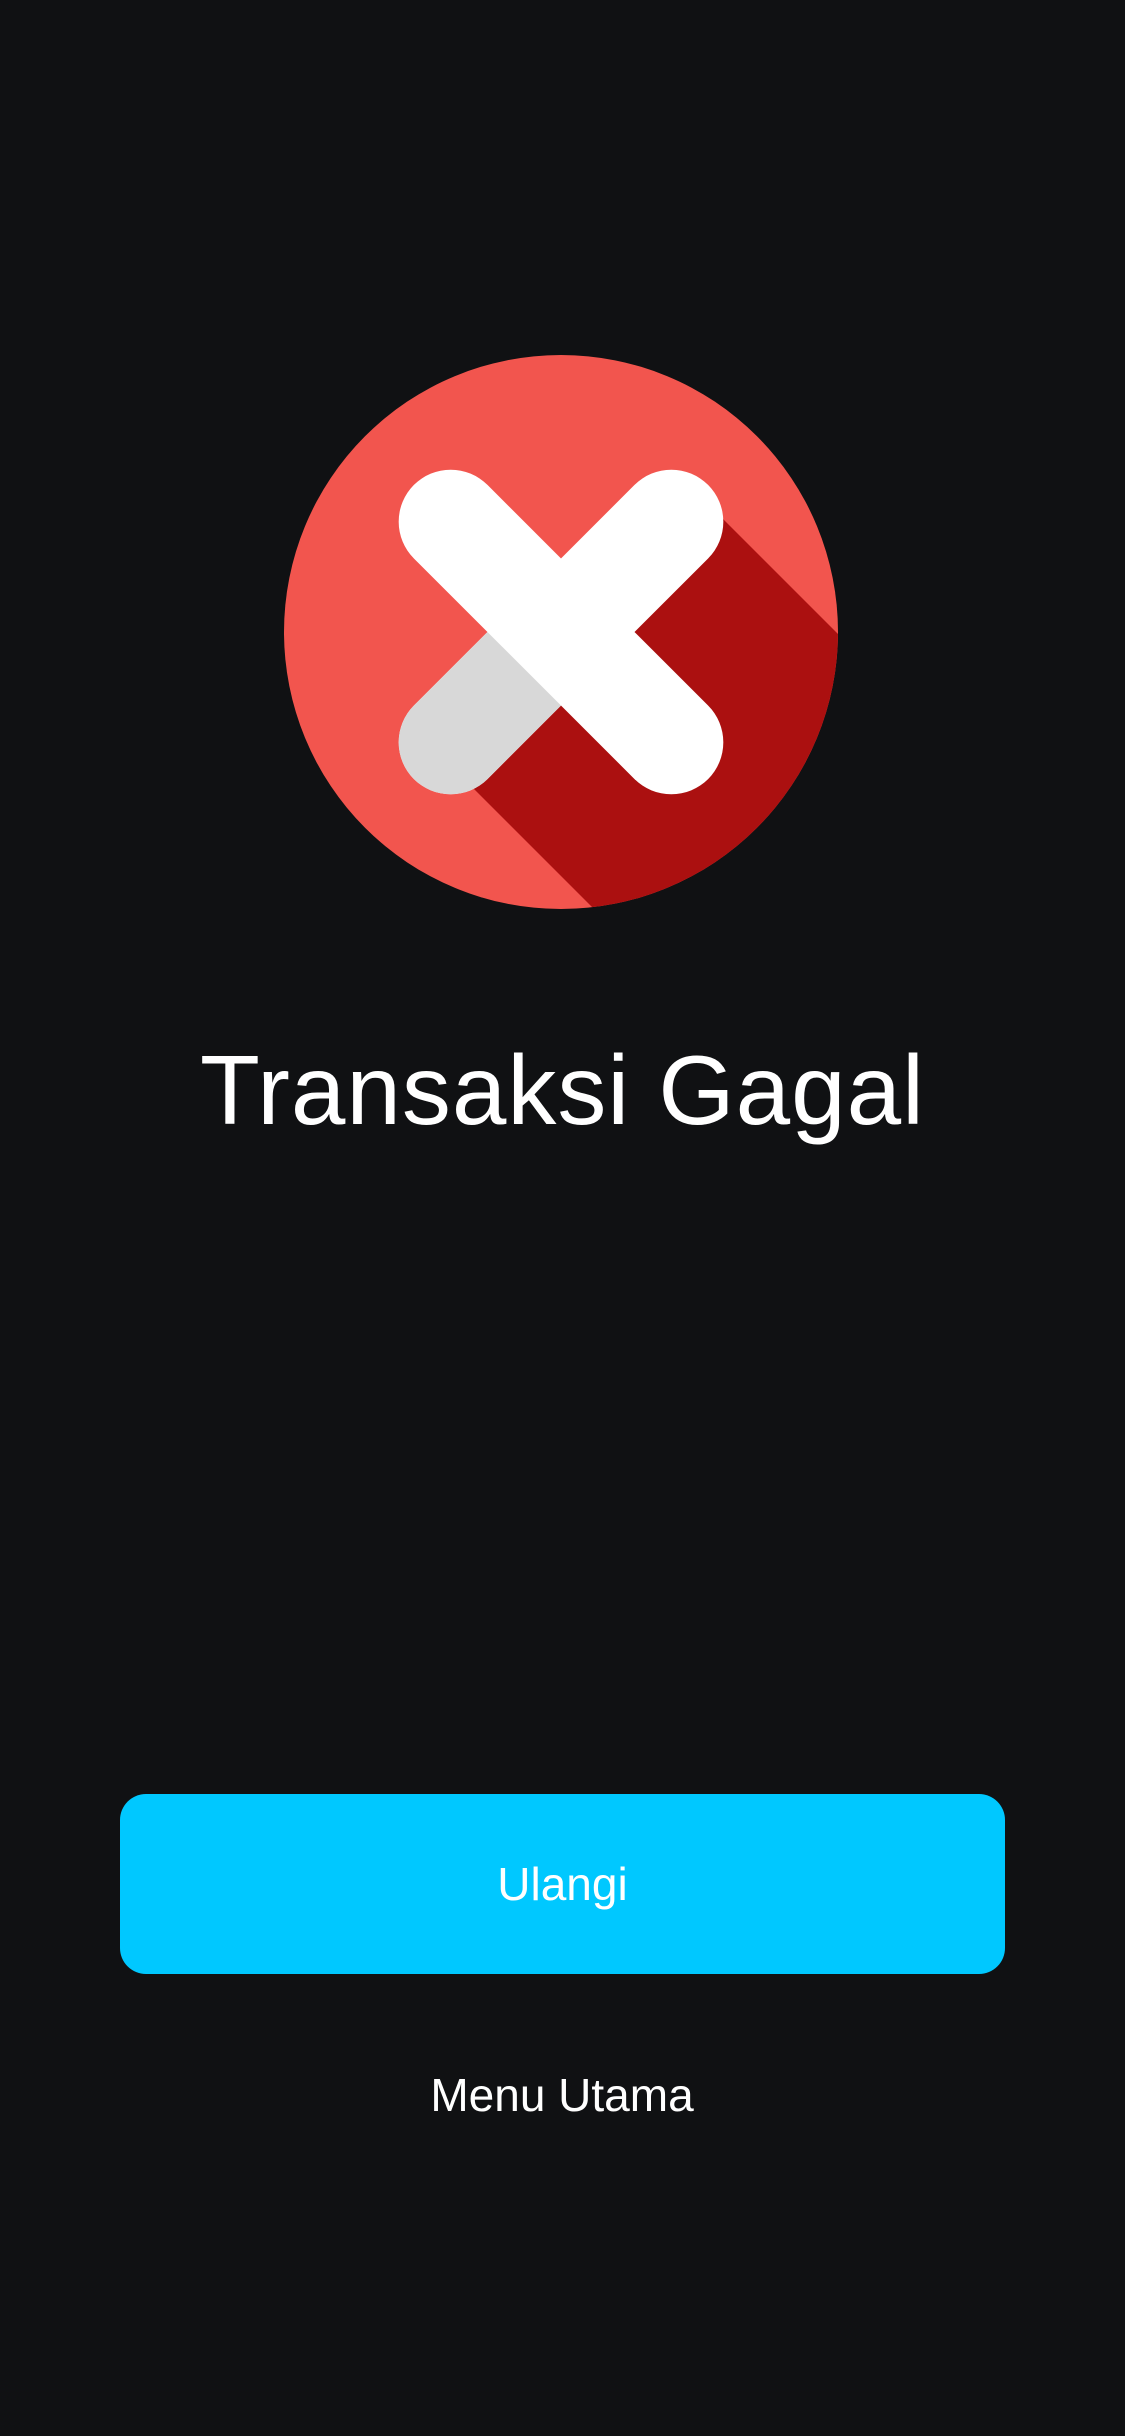 This screenshot has width=1125, height=2436. What do you see at coordinates (562, 1090) in the screenshot?
I see `page-title: Transaksi Gagal` at bounding box center [562, 1090].